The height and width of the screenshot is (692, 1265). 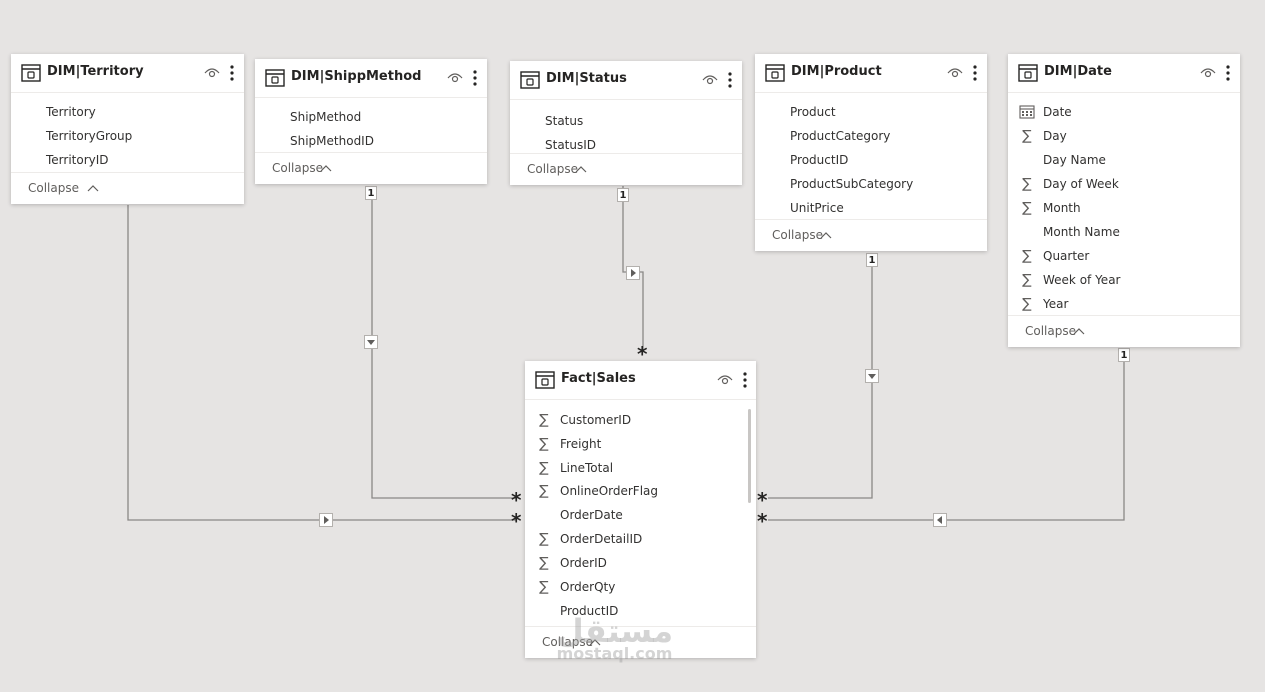 I want to click on field-item: Product, so click(x=871, y=112).